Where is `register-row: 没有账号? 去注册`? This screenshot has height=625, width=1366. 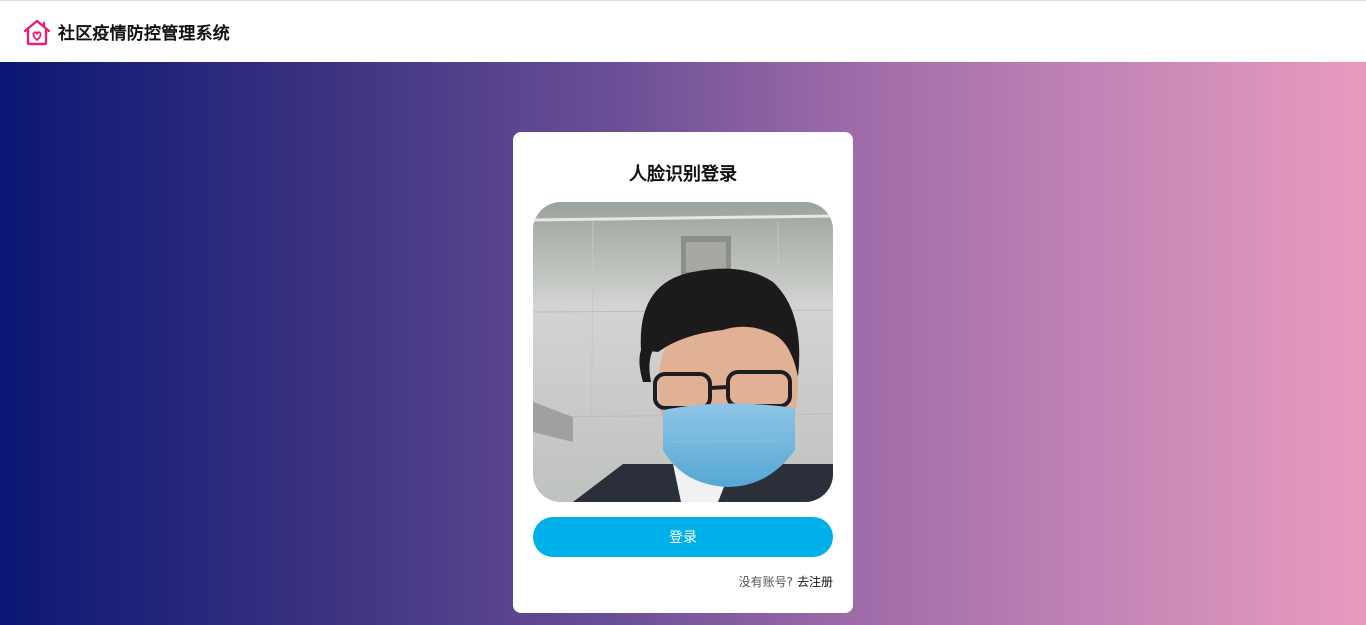
register-row: 没有账号? 去注册 is located at coordinates (786, 581).